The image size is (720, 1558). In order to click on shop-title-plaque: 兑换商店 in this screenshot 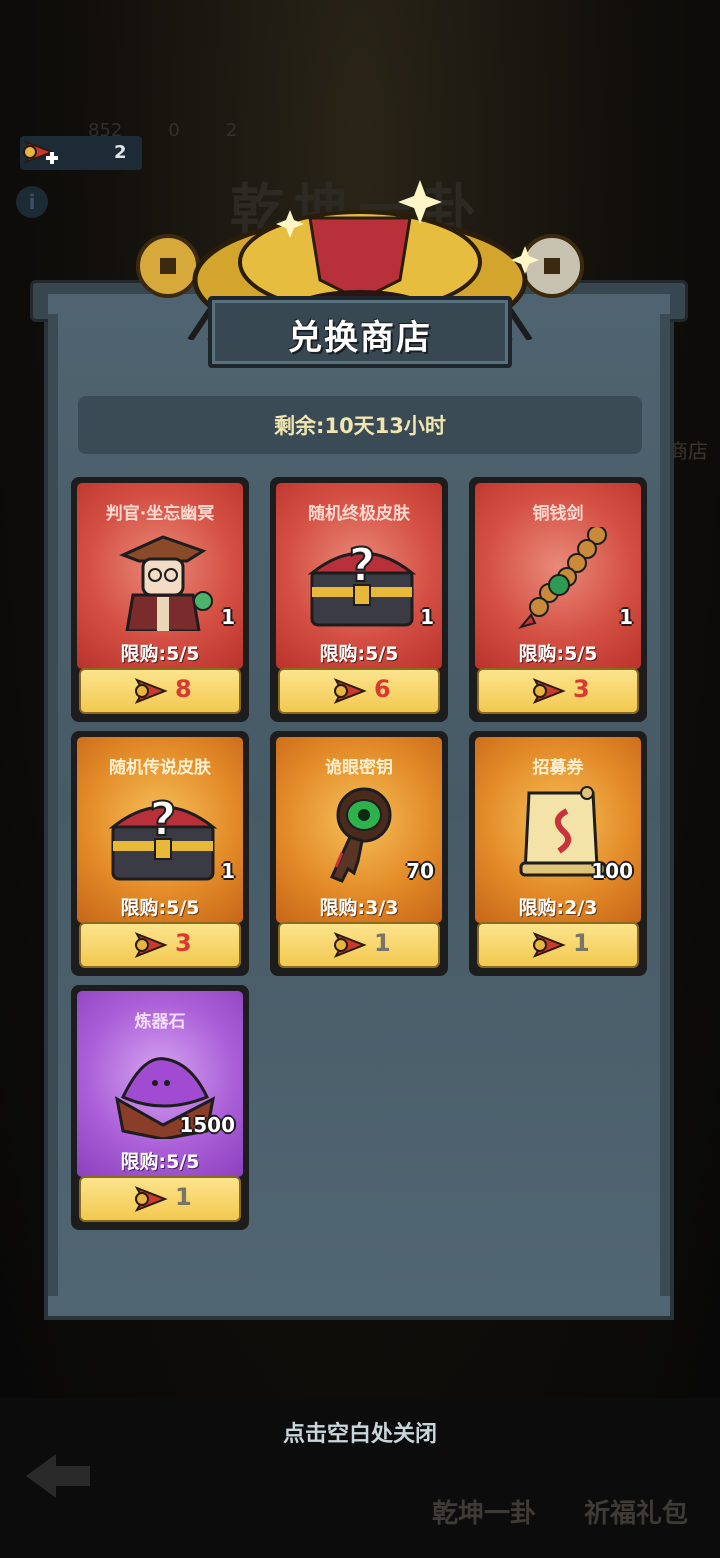, I will do `click(360, 332)`.